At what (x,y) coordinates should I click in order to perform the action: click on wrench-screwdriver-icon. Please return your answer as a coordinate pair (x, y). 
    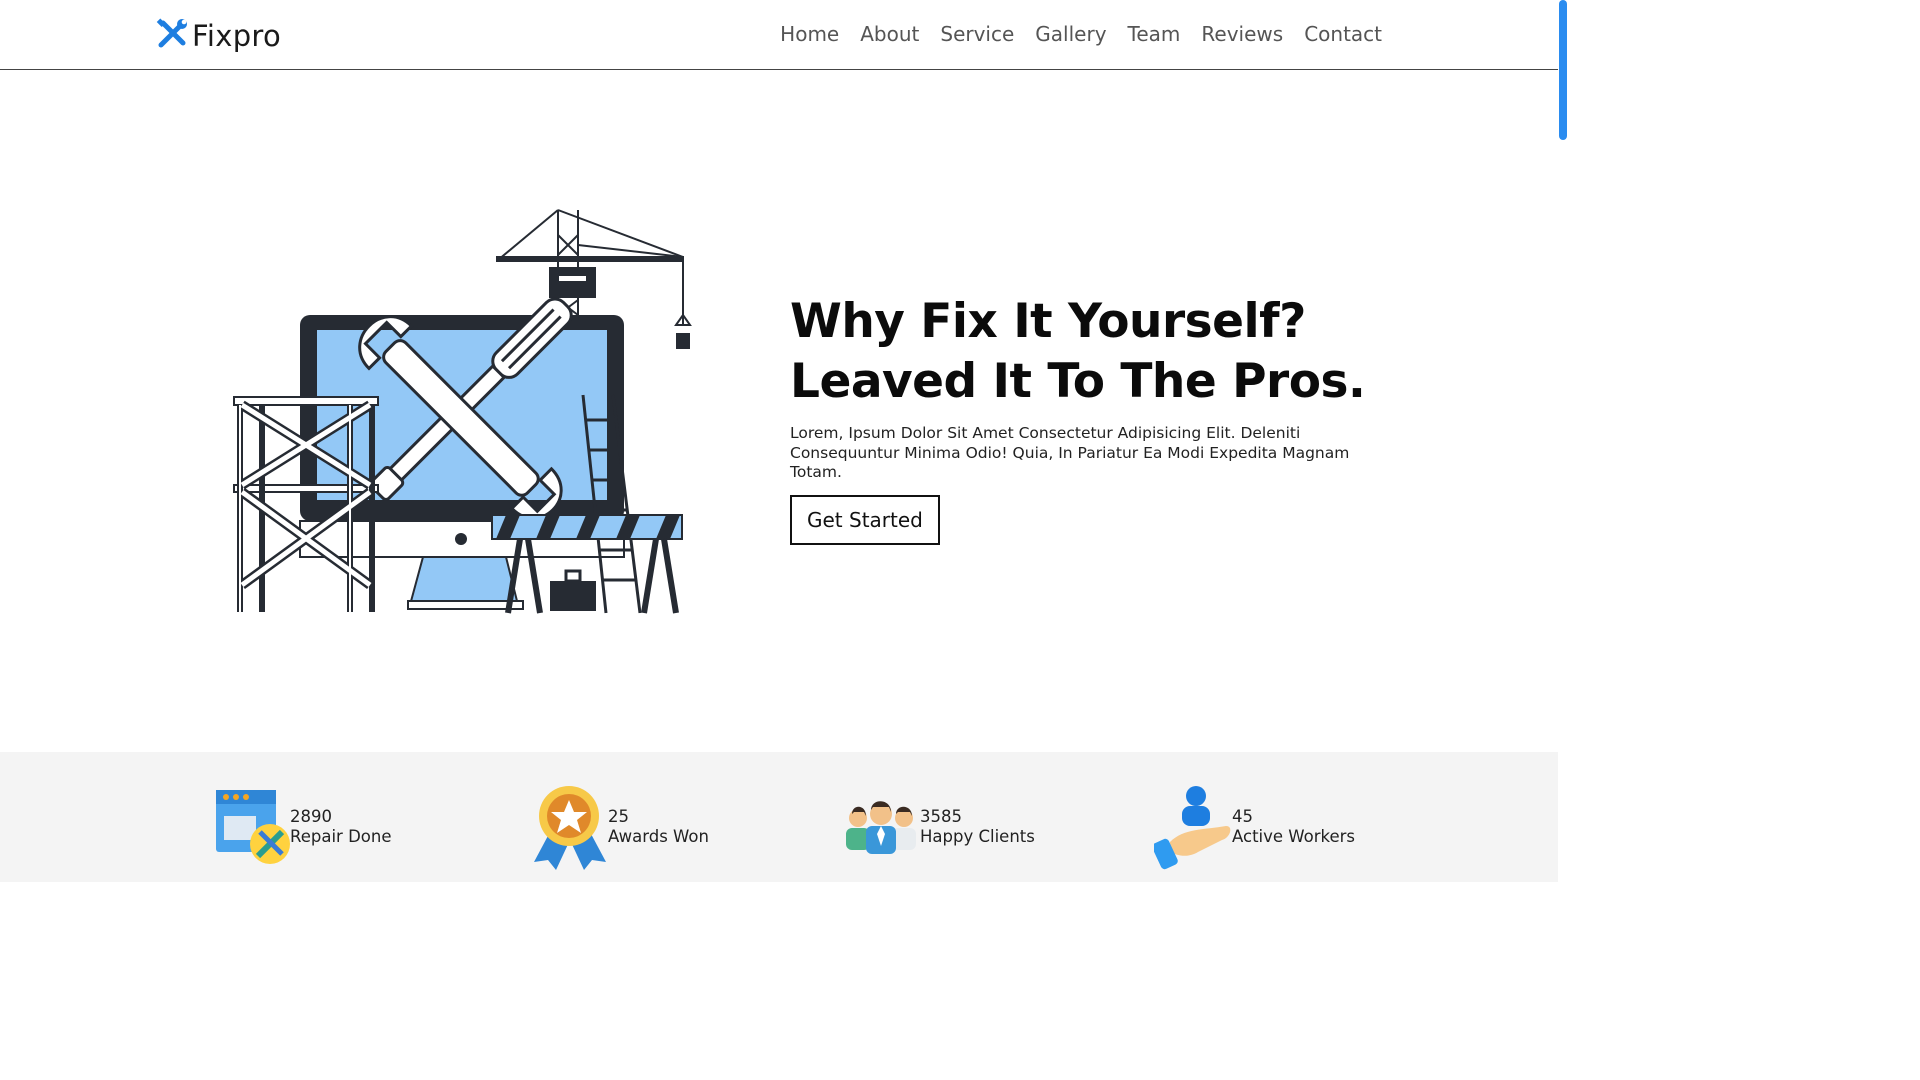
    Looking at the image, I should click on (172, 36).